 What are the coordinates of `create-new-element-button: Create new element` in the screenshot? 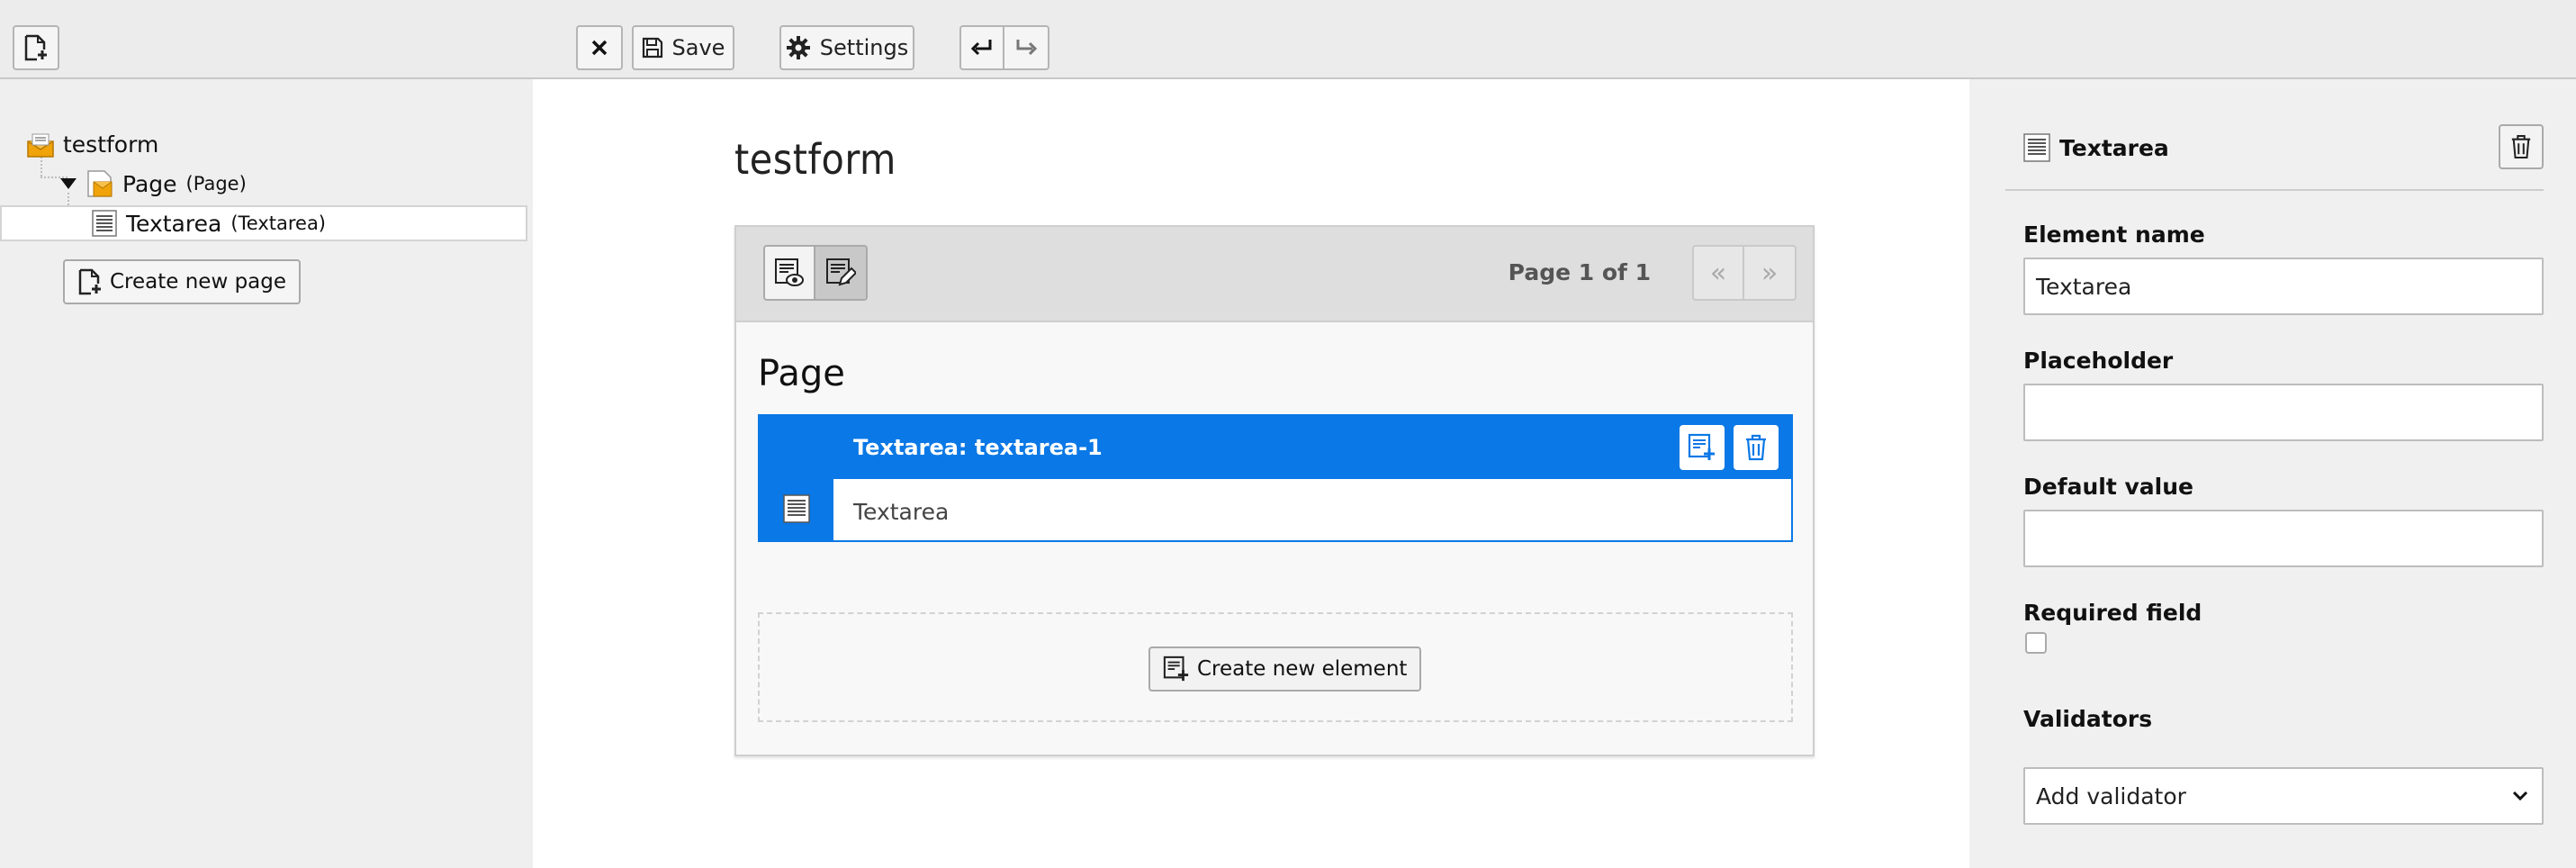 It's located at (1285, 669).